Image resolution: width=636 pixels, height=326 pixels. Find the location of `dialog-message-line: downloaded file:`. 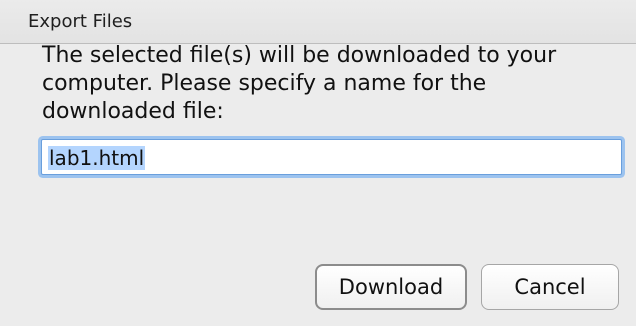

dialog-message-line: downloaded file: is located at coordinates (133, 111).